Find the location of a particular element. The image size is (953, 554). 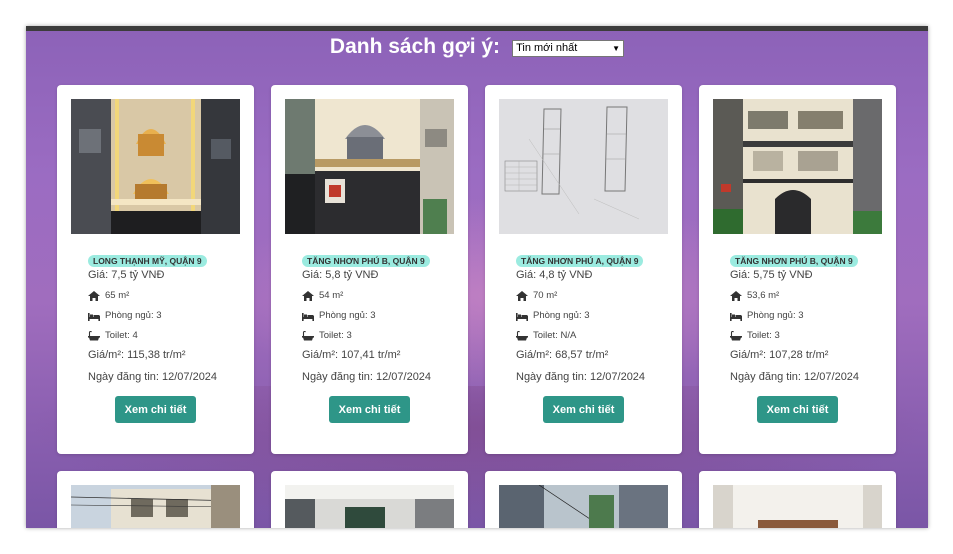

price-per-m2: Giá/m²: 68,57 tr/m² is located at coordinates (562, 355).